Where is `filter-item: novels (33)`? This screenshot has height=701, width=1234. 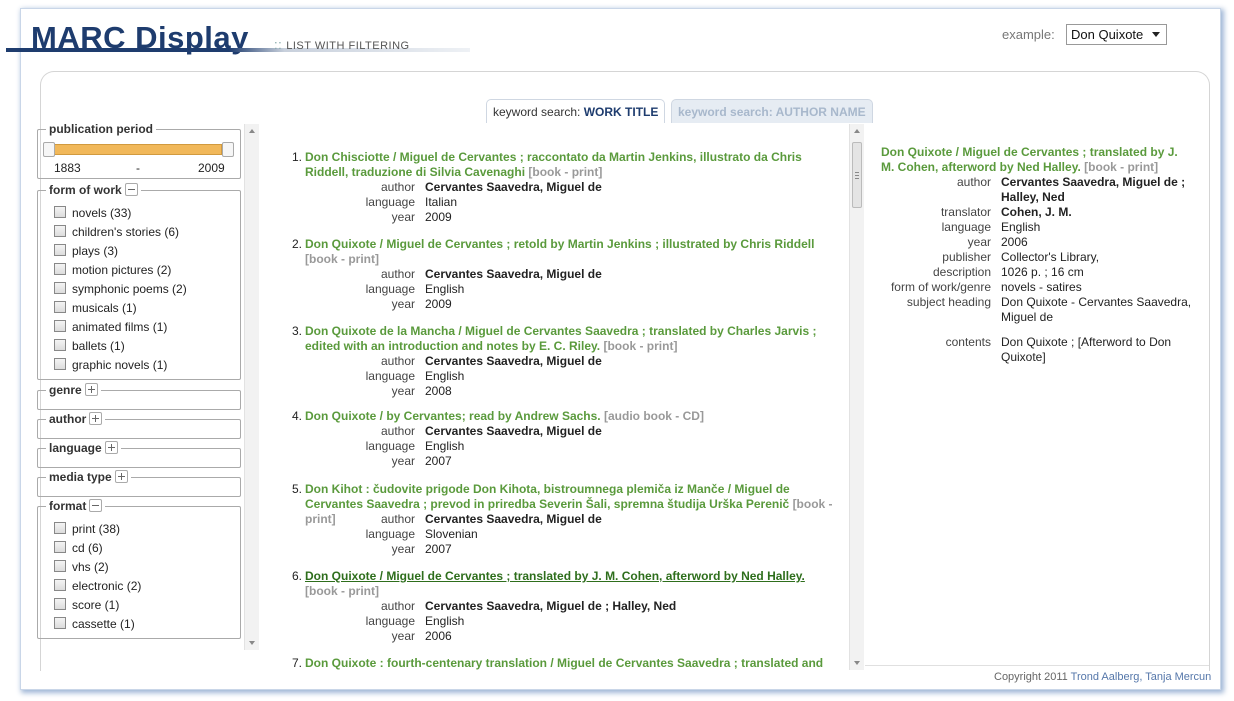 filter-item: novels (33) is located at coordinates (92, 213).